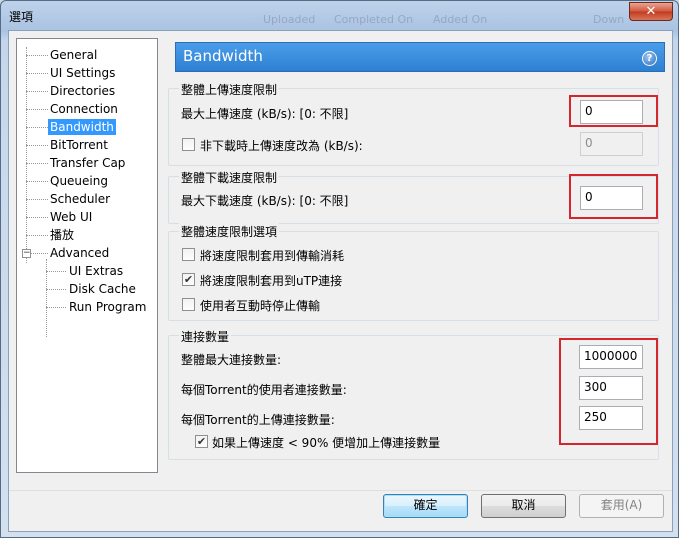  What do you see at coordinates (289, 19) in the screenshot?
I see `bg-column-uploaded: Uploaded` at bounding box center [289, 19].